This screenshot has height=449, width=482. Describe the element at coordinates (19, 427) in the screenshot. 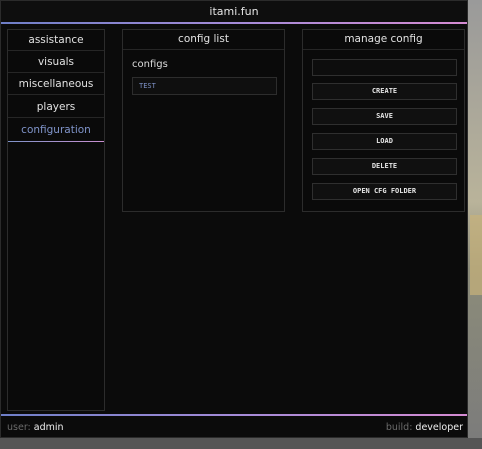

I see `user-label: user:` at that location.